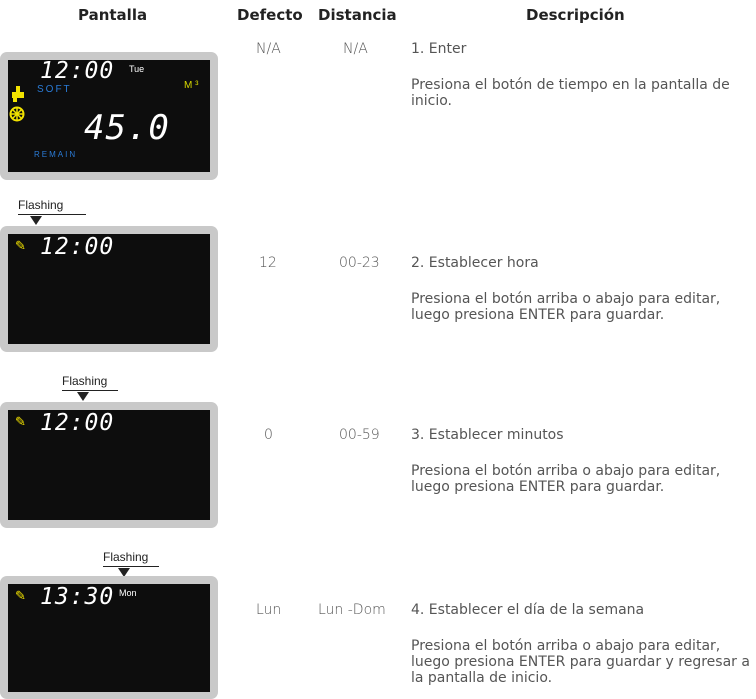  Describe the element at coordinates (77, 597) in the screenshot. I see `lcd-time: 13:30` at that location.